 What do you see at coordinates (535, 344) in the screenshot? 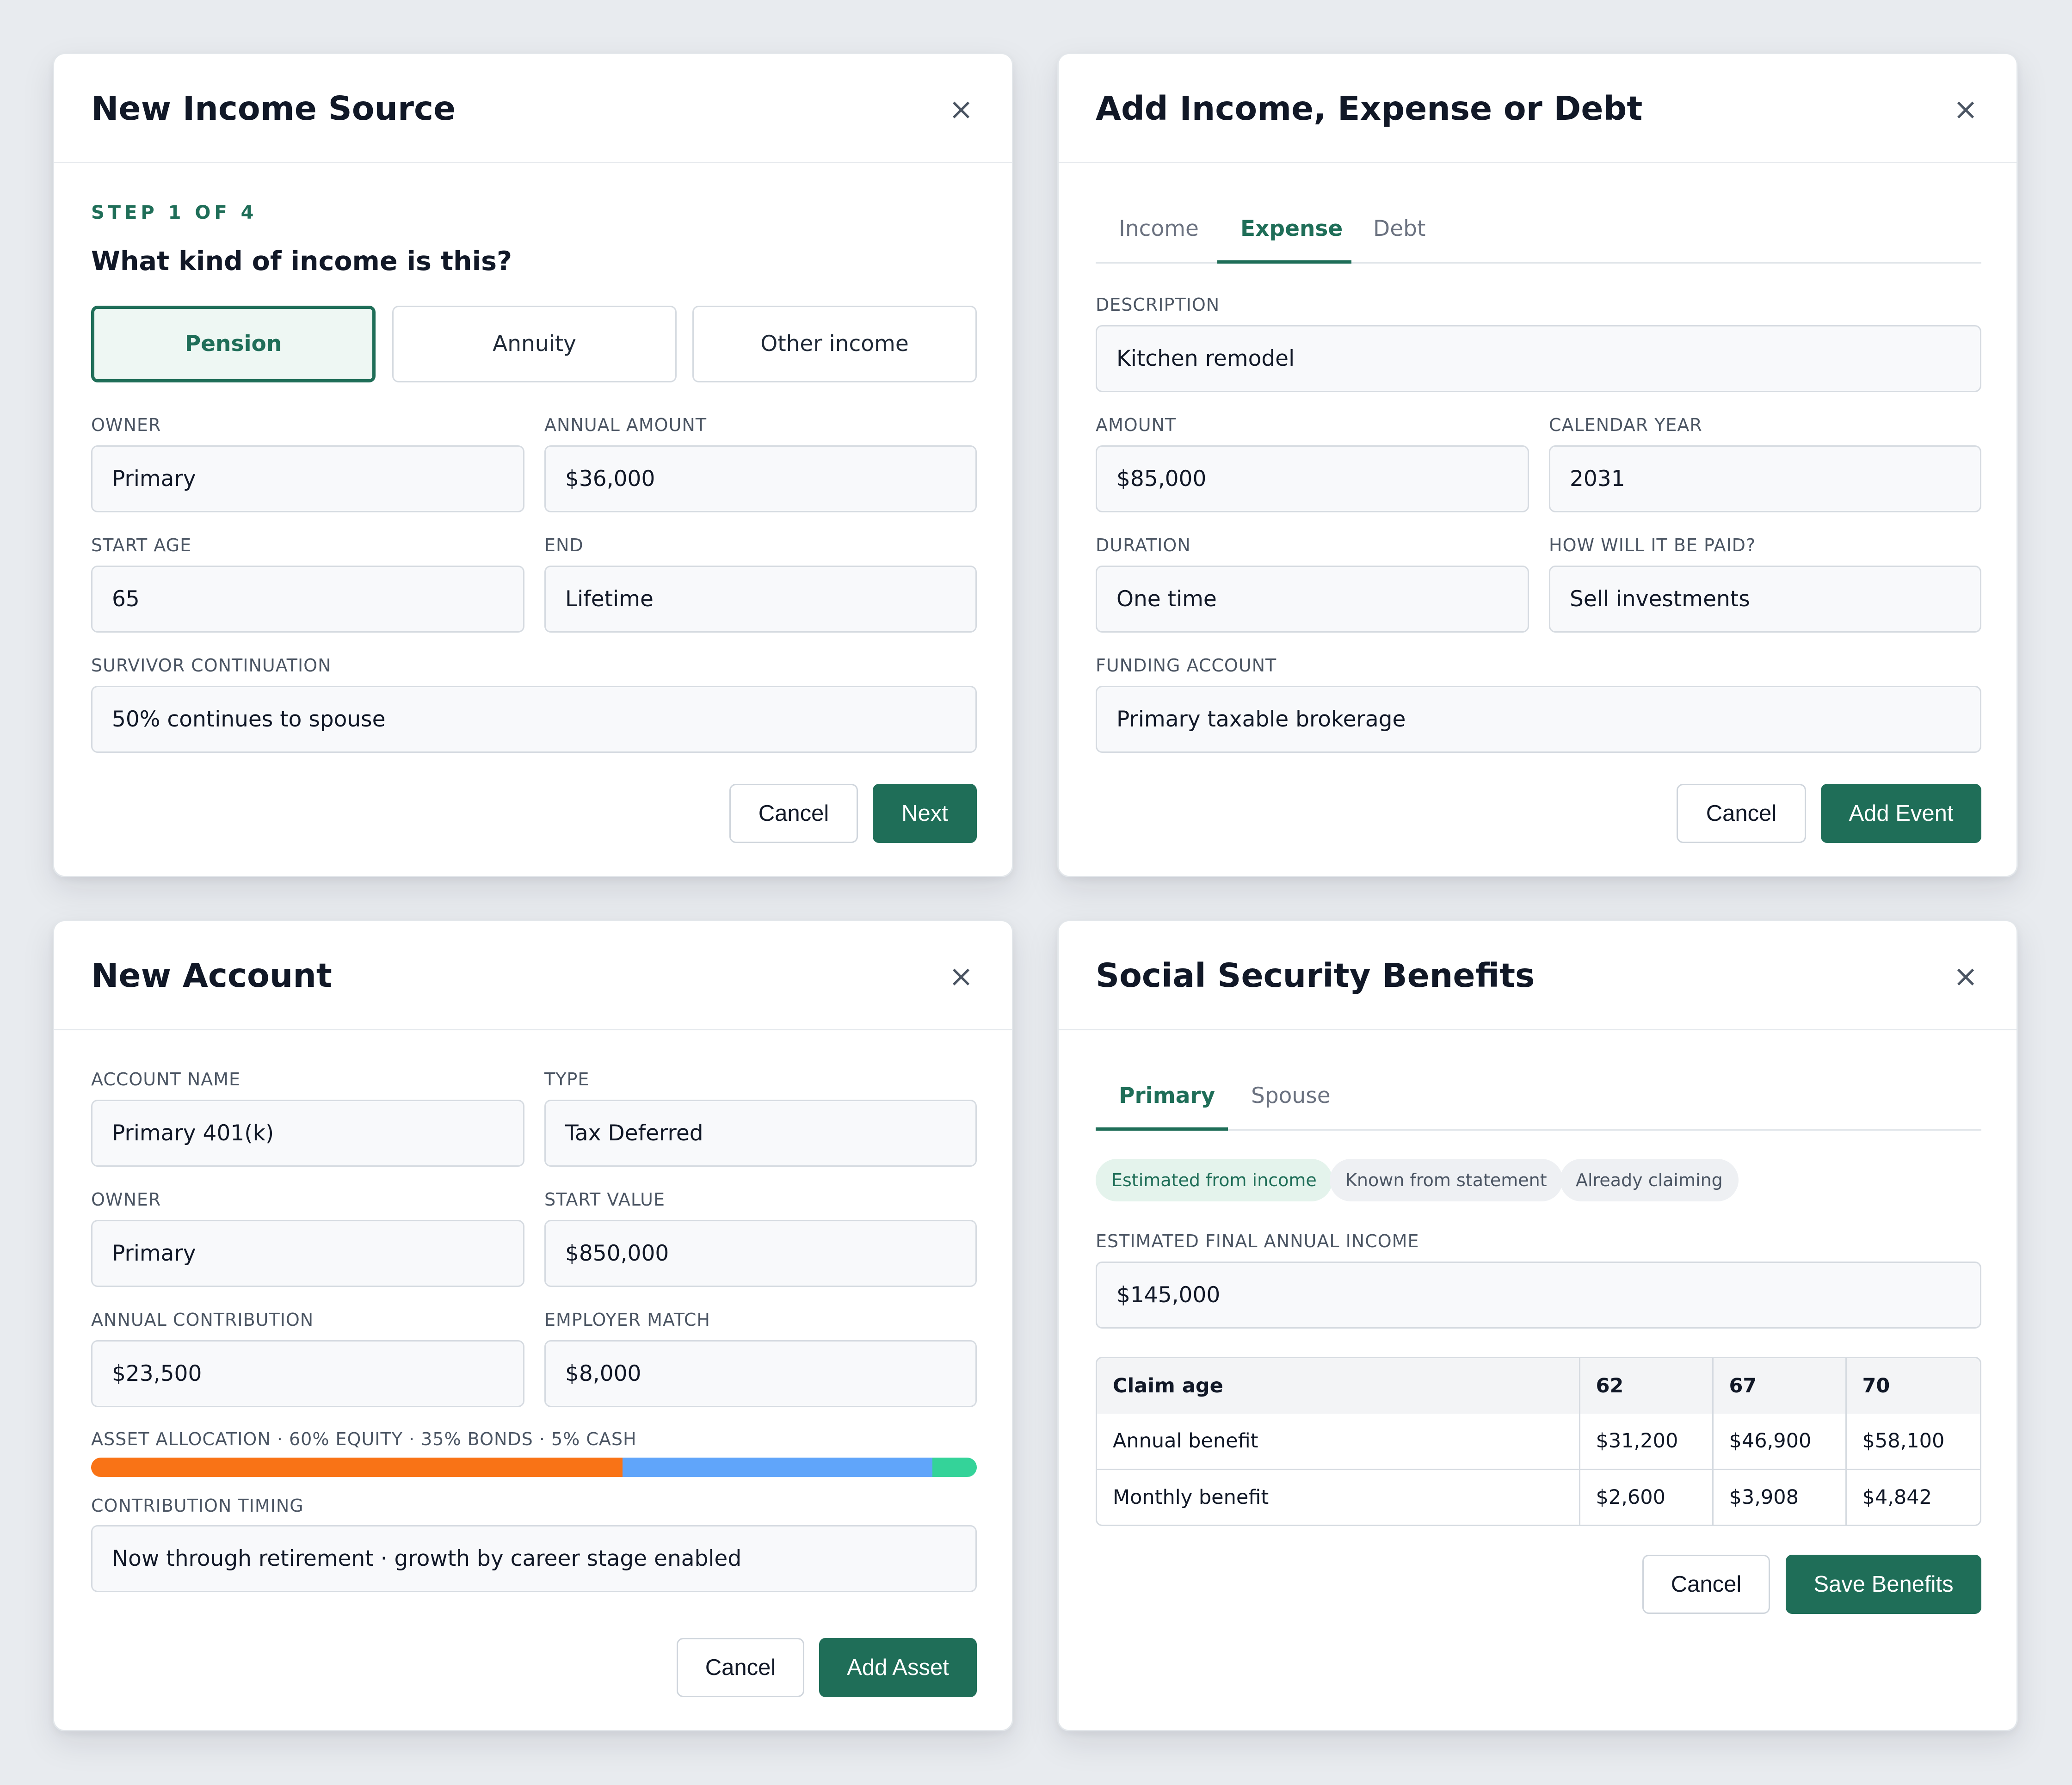
I see `income-type-annuity: Annuity` at bounding box center [535, 344].